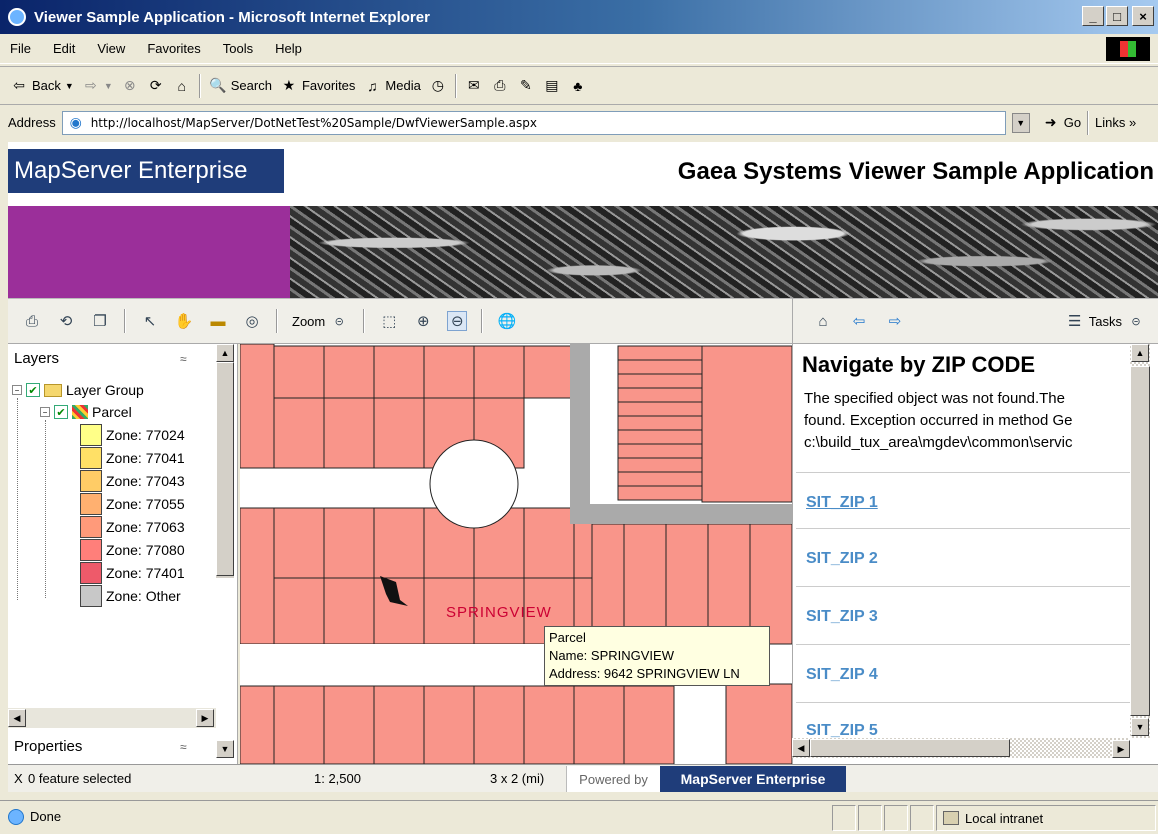 The image size is (1158, 834). I want to click on zip-link-2: SIT_ZIP 2, so click(842, 559).